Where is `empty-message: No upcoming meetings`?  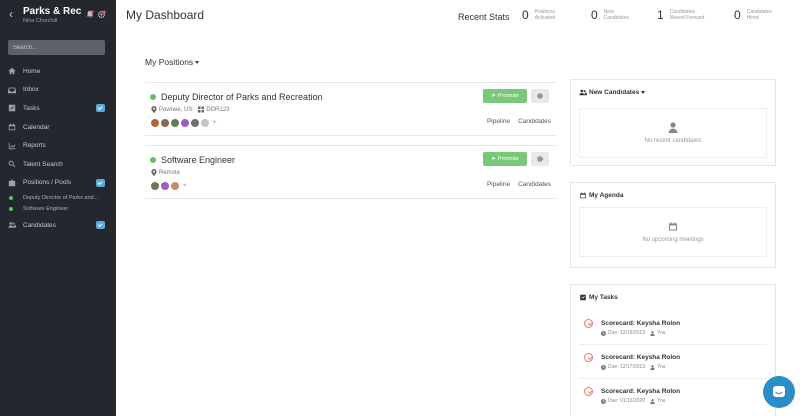
empty-message: No upcoming meetings is located at coordinates (673, 240).